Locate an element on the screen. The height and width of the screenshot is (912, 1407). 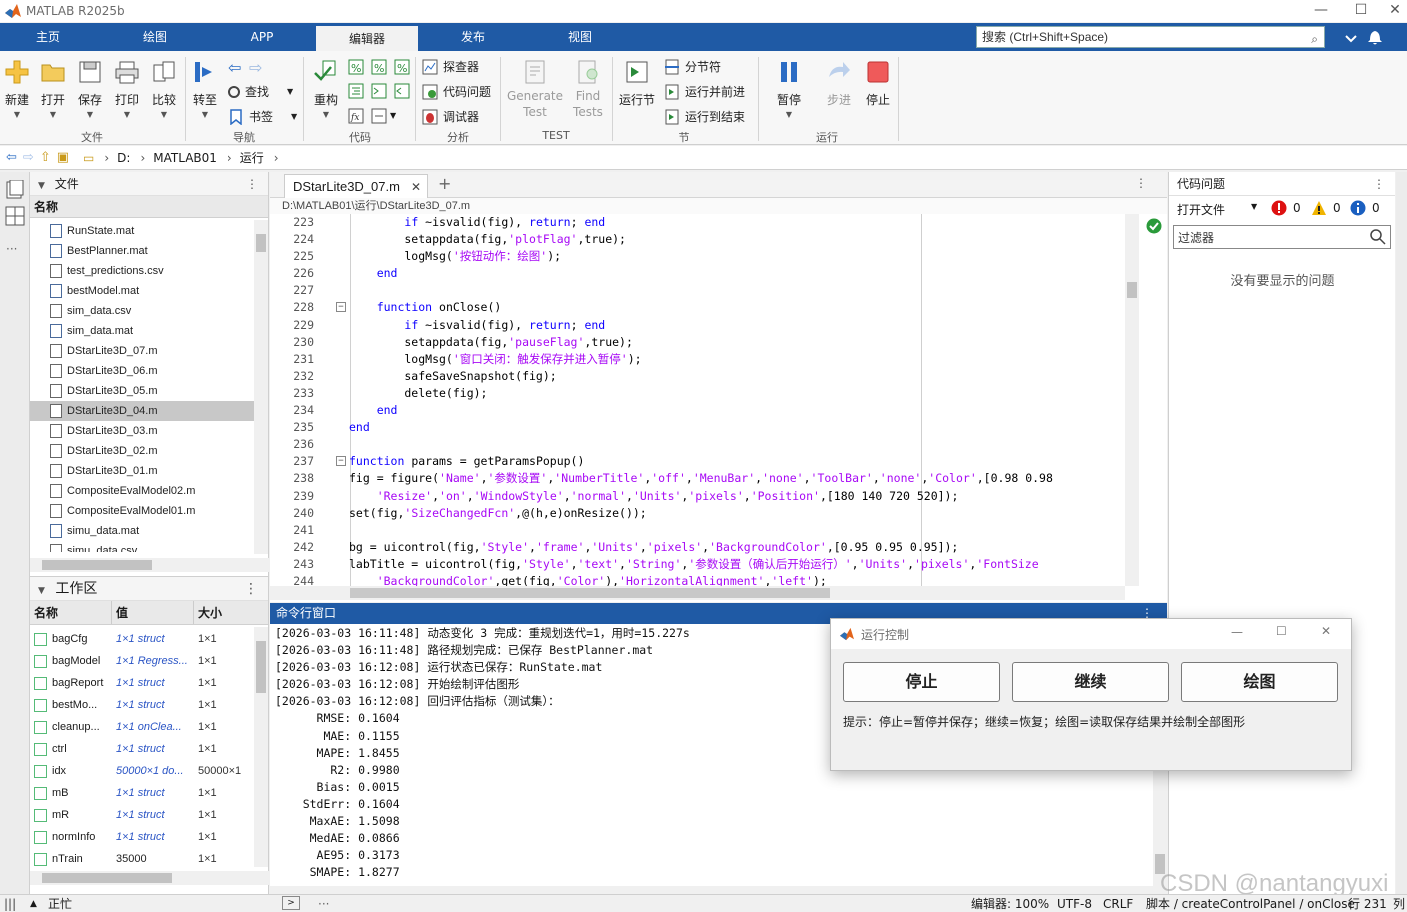
dialog-stop-button: 停止 is located at coordinates (921, 682).